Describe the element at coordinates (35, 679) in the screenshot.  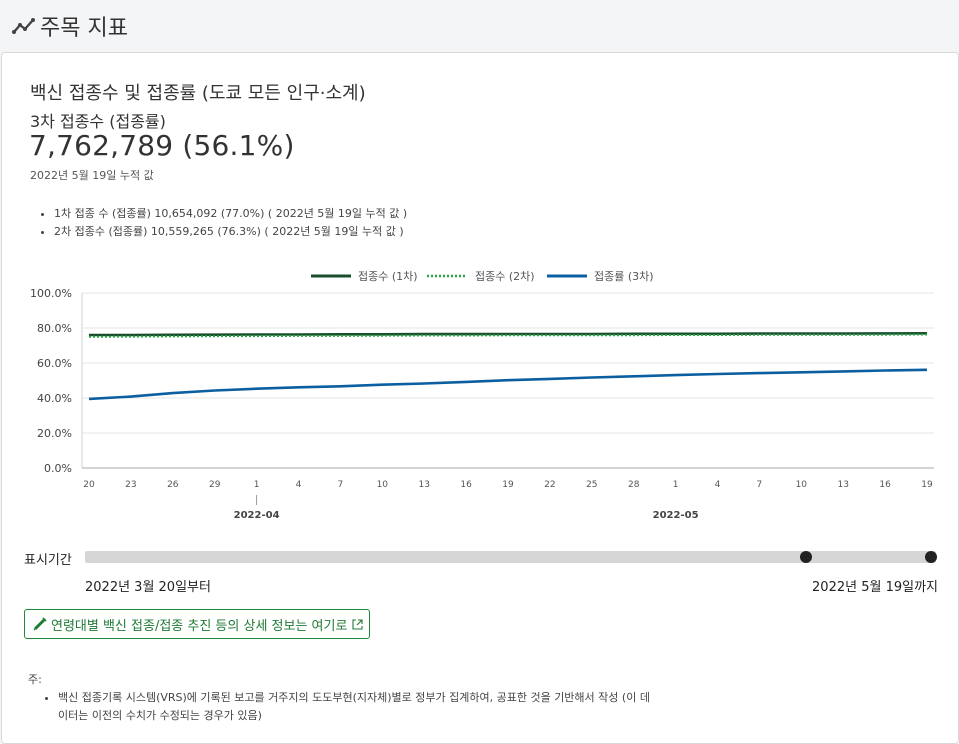
I see `notes-title: 주:` at that location.